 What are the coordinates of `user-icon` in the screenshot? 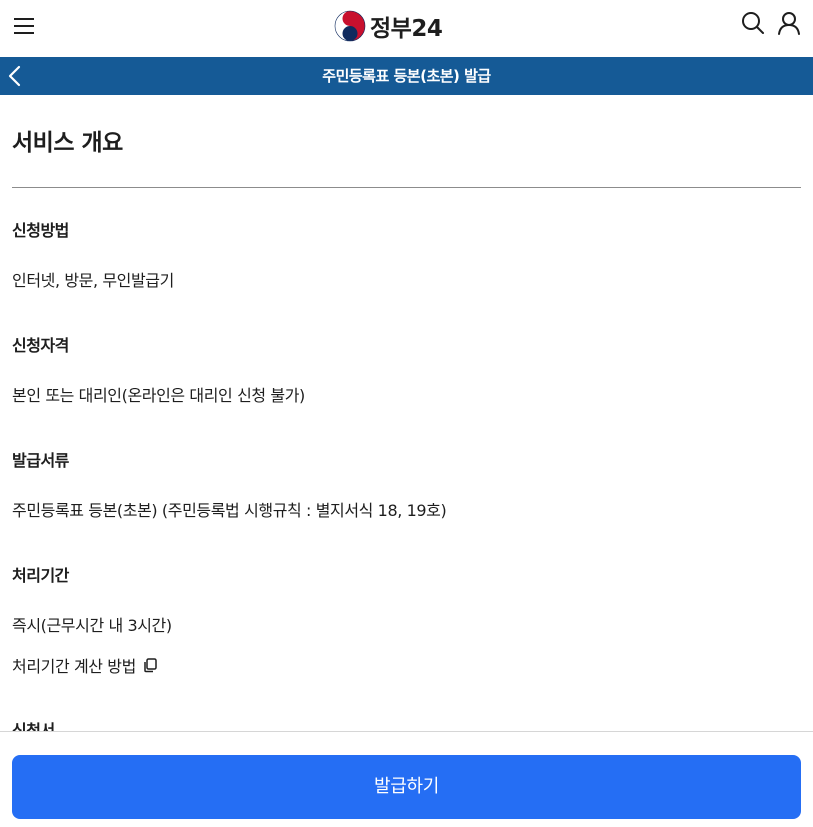 It's located at (789, 23).